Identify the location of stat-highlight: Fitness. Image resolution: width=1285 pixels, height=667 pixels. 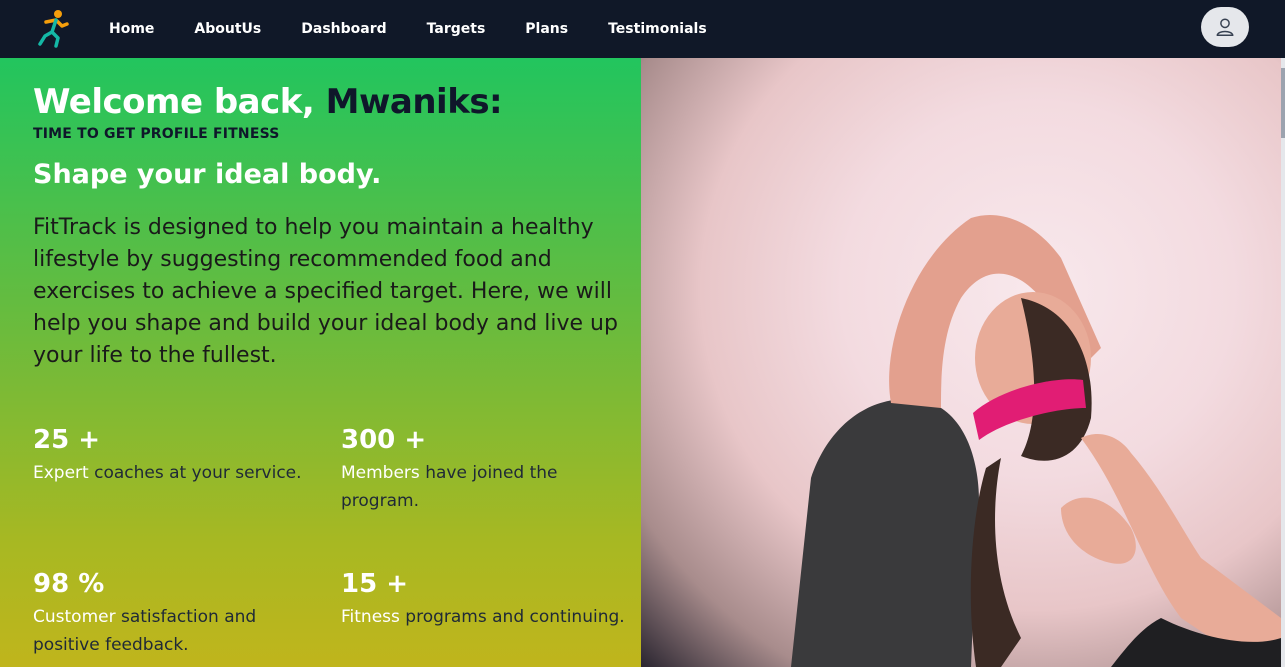
(370, 617).